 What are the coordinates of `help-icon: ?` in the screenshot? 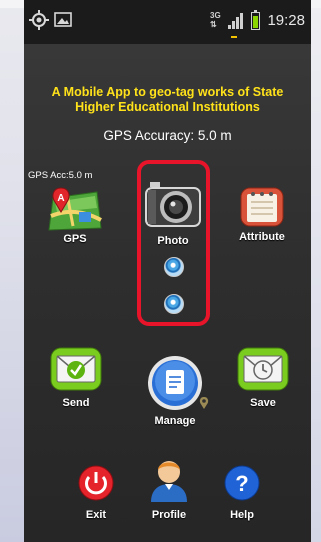 It's located at (242, 483).